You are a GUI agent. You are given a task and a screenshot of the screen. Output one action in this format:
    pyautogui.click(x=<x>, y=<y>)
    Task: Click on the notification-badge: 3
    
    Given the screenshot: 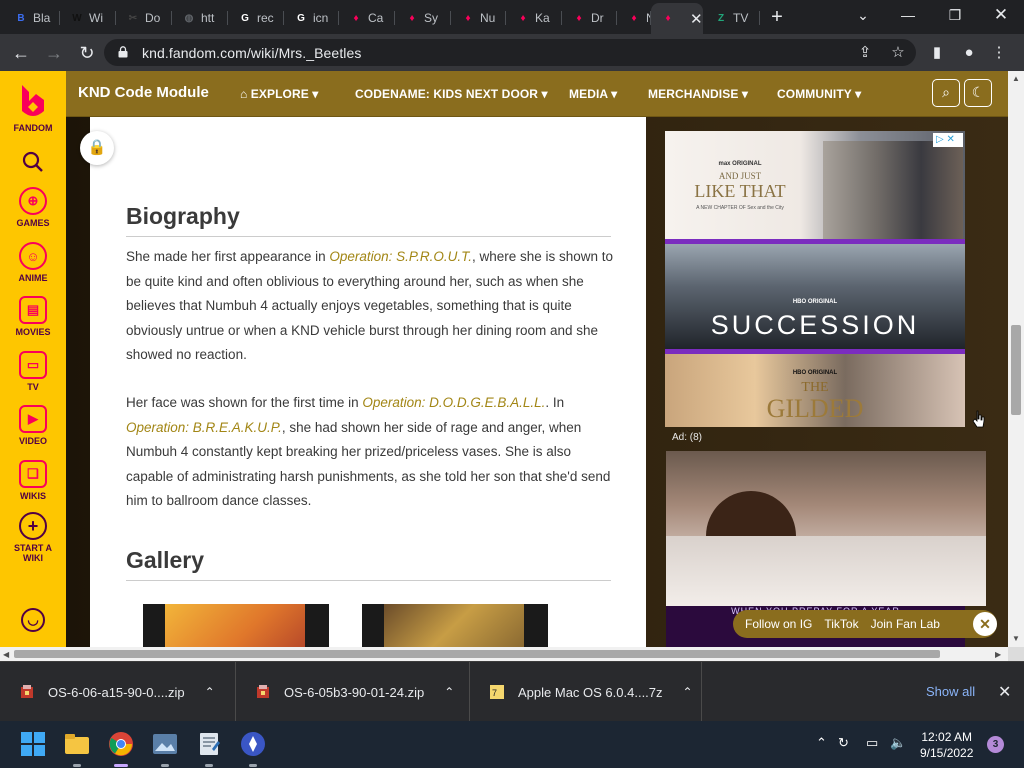 What is the action you would take?
    pyautogui.click(x=995, y=744)
    